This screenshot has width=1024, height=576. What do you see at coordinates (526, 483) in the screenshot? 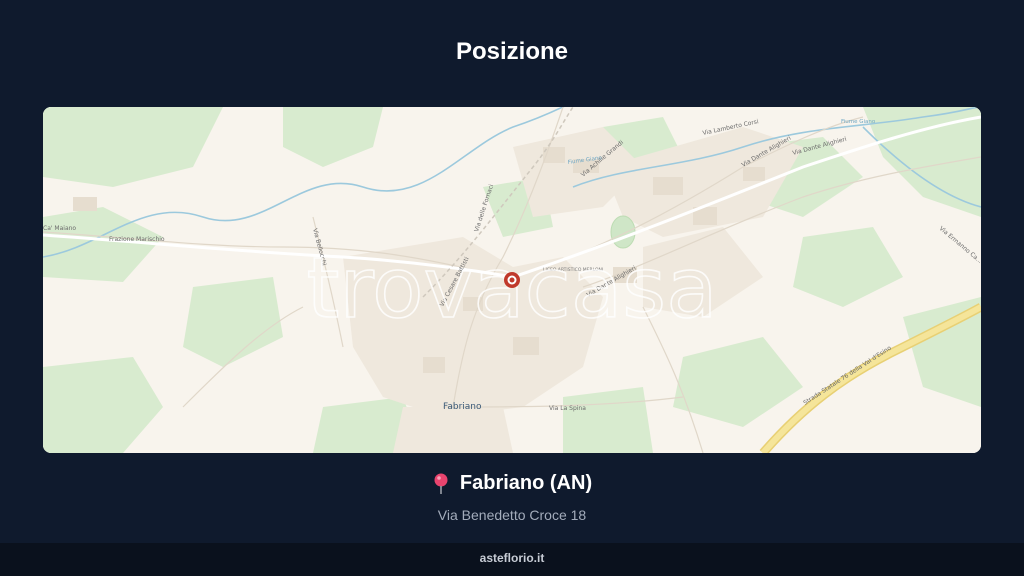
I see `city-name: Fabriano (AN)` at bounding box center [526, 483].